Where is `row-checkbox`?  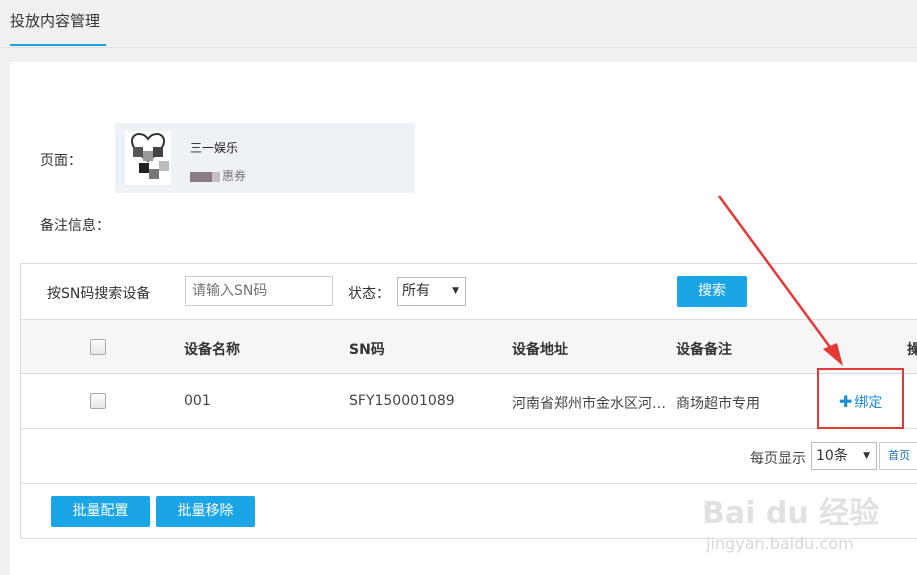
row-checkbox is located at coordinates (98, 401).